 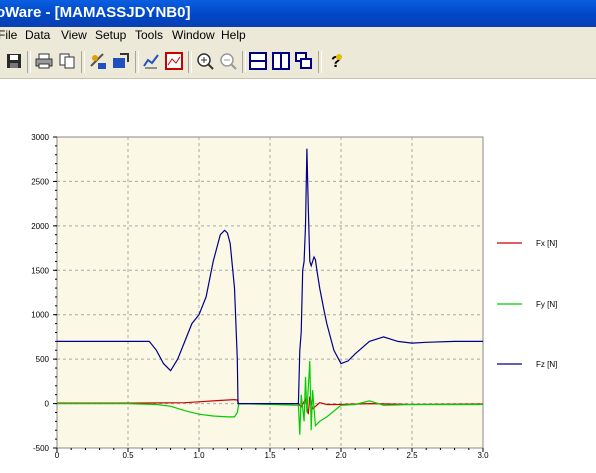 I want to click on x-tick-label: 3.0, so click(x=483, y=455).